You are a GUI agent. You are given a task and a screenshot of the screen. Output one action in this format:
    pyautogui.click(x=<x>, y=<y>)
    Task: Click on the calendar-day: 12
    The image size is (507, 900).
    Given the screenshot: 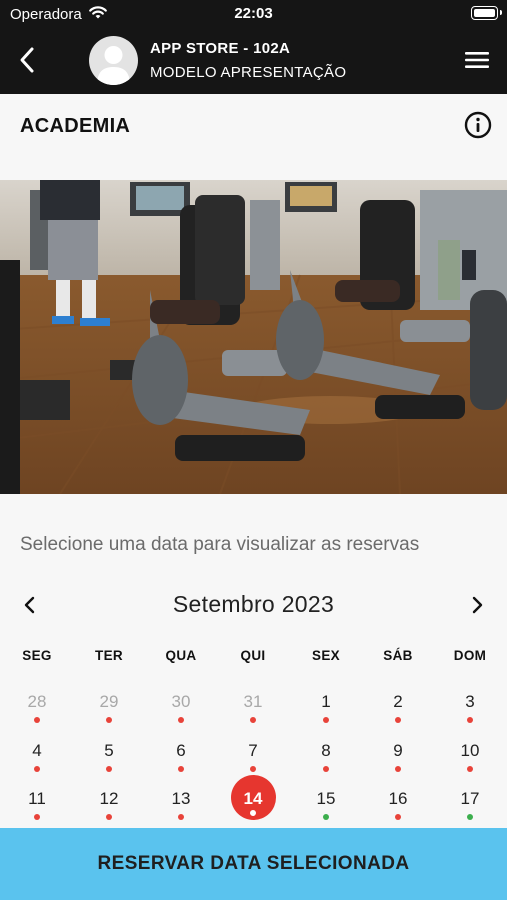 What is the action you would take?
    pyautogui.click(x=109, y=810)
    